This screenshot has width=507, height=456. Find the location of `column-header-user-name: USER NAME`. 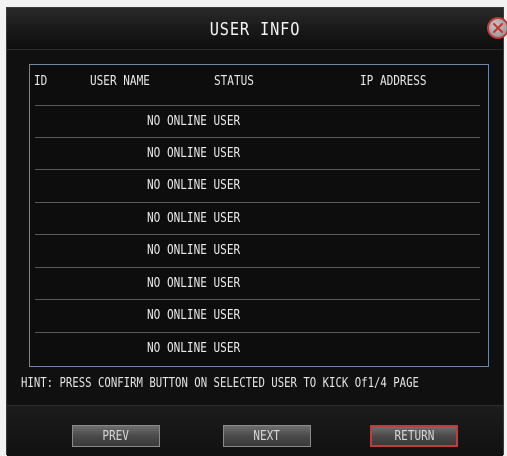

column-header-user-name: USER NAME is located at coordinates (120, 81).